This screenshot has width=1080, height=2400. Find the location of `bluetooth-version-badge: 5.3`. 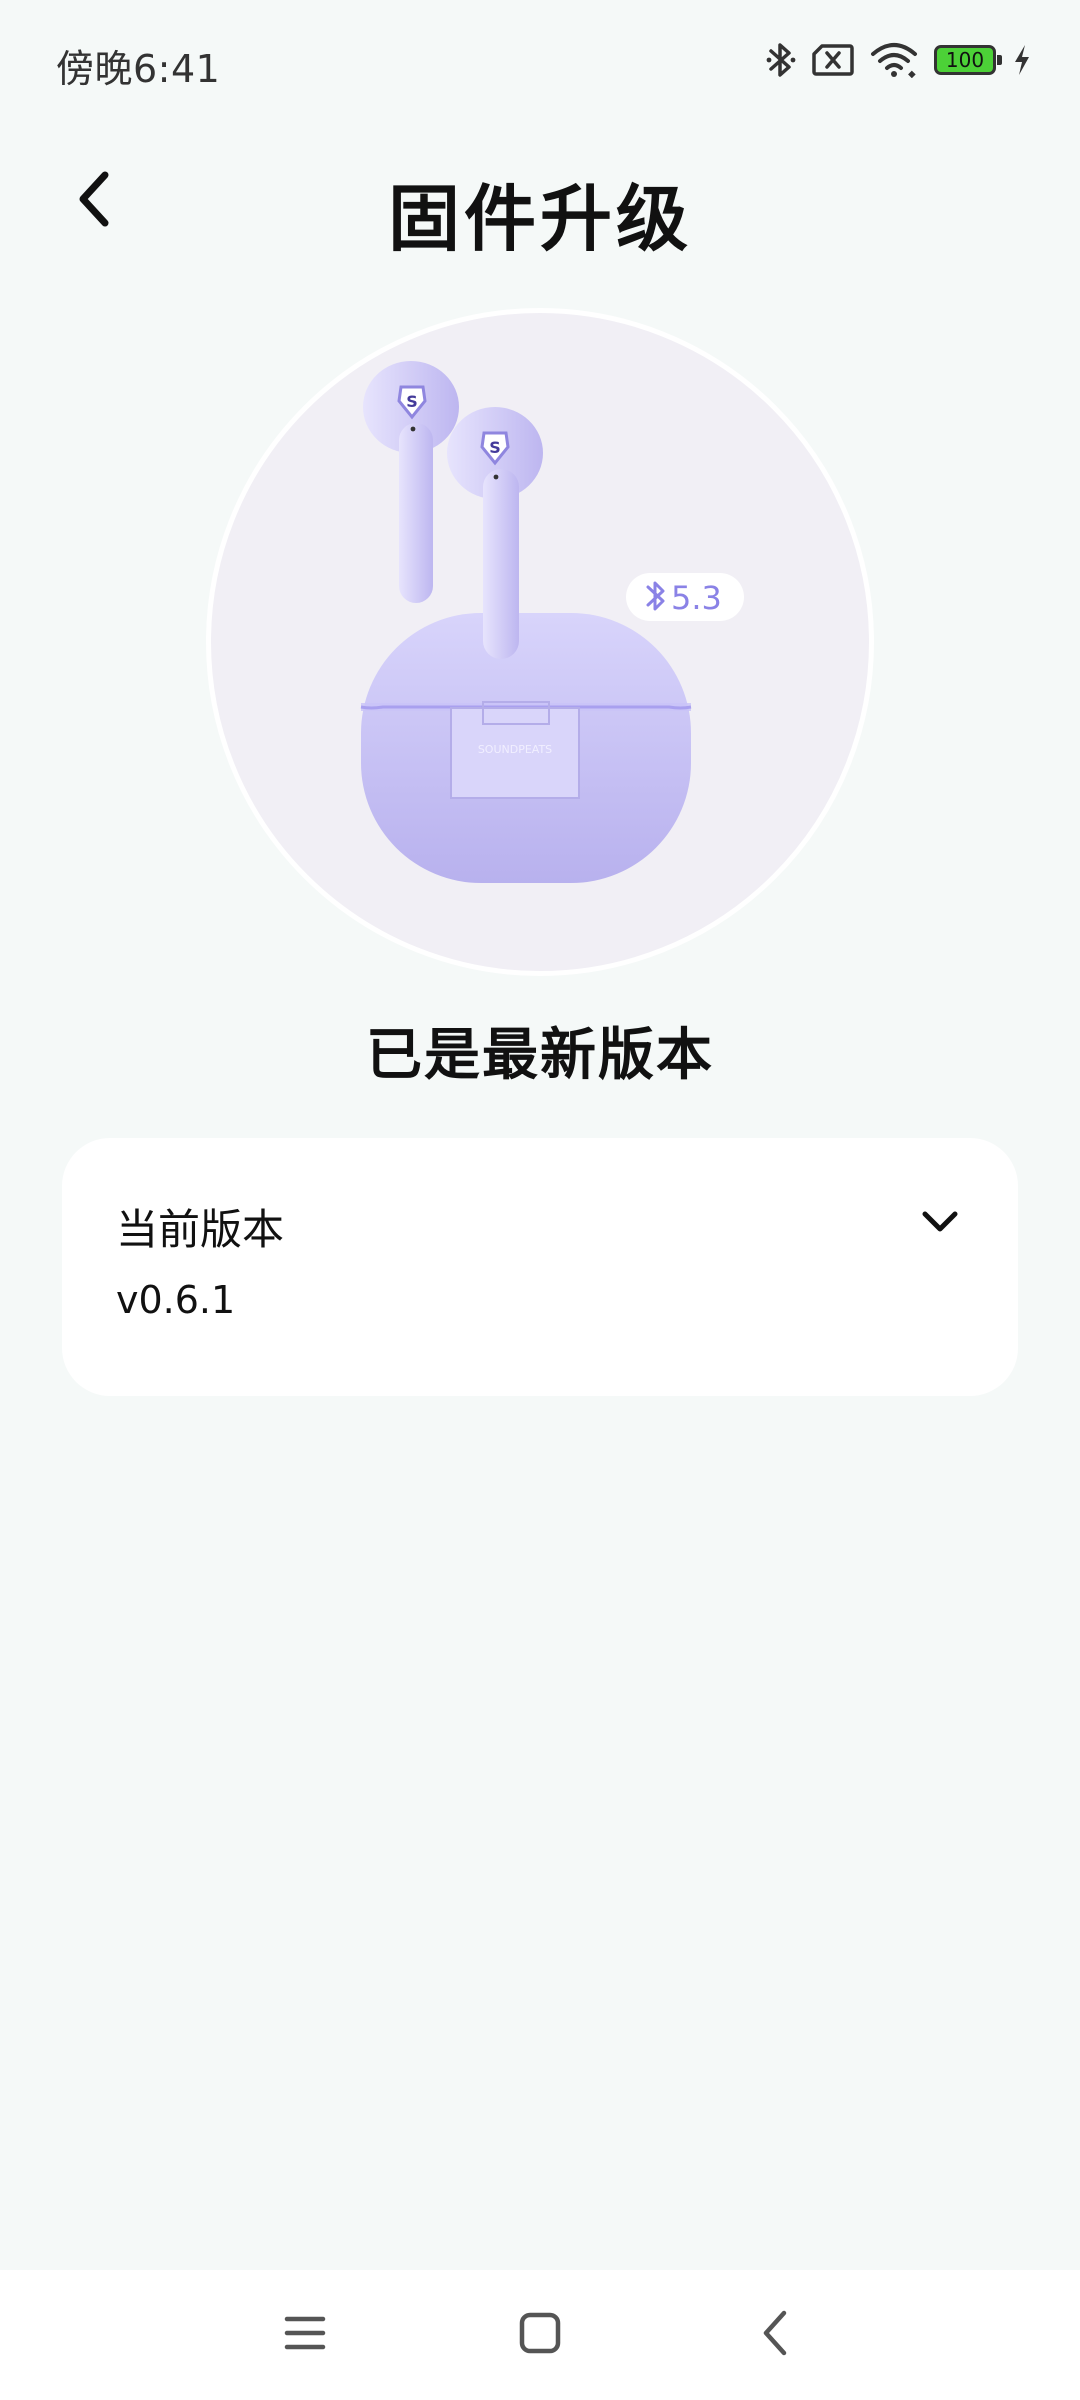

bluetooth-version-badge: 5.3 is located at coordinates (685, 597).